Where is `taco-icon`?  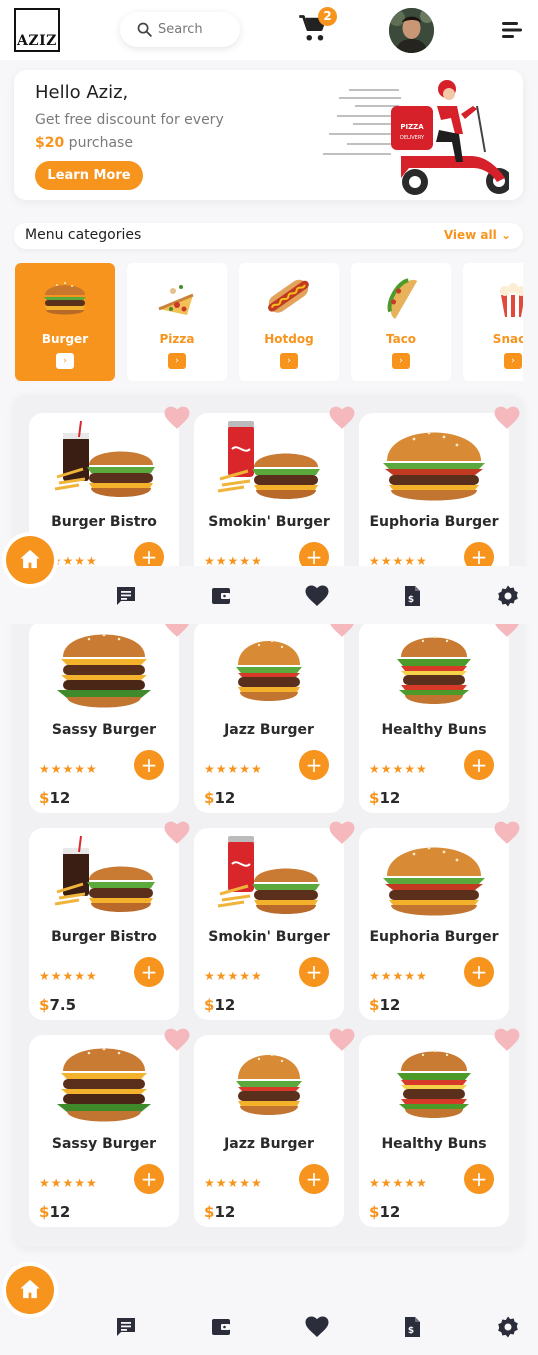 taco-icon is located at coordinates (402, 299).